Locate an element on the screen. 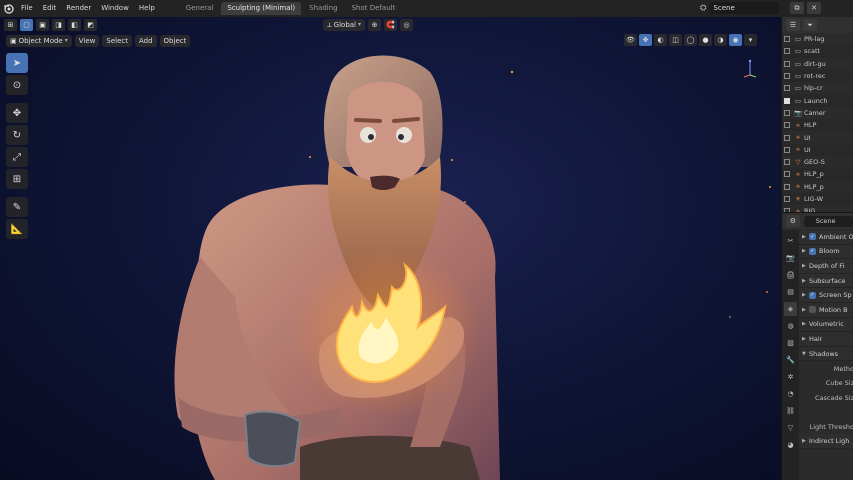 This screenshot has height=480, width=853. editor-type-icon: ⊞ is located at coordinates (10, 25).